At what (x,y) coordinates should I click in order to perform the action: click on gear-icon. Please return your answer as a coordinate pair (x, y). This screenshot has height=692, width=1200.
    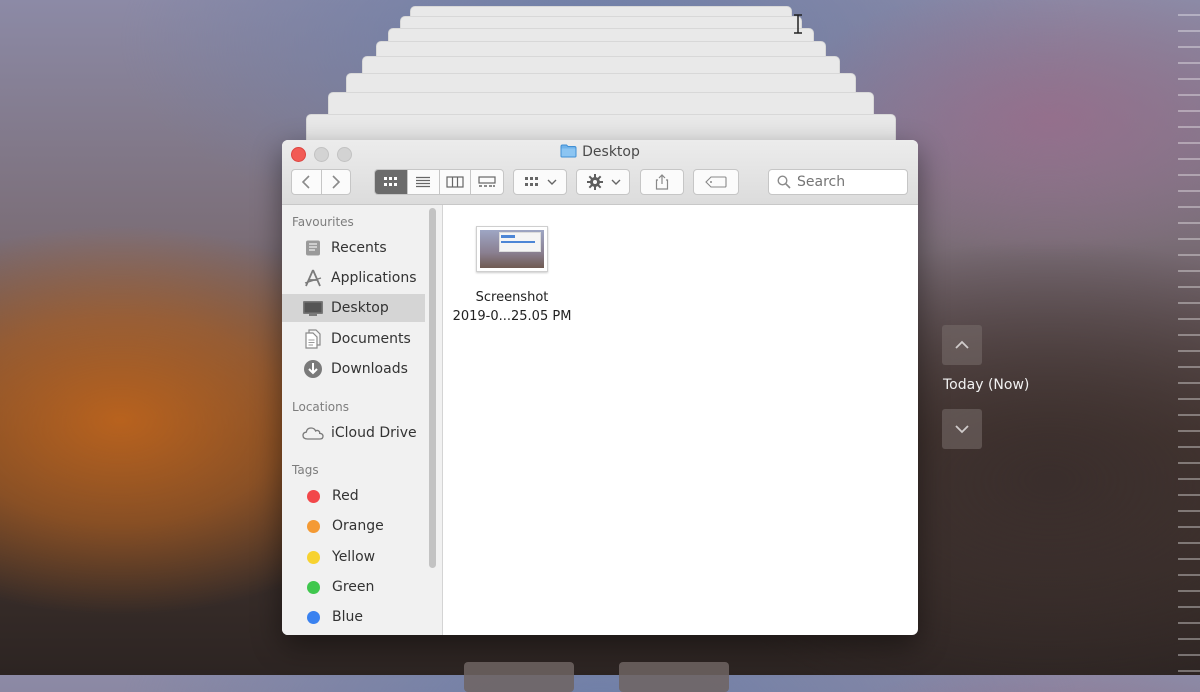
    Looking at the image, I should click on (594, 182).